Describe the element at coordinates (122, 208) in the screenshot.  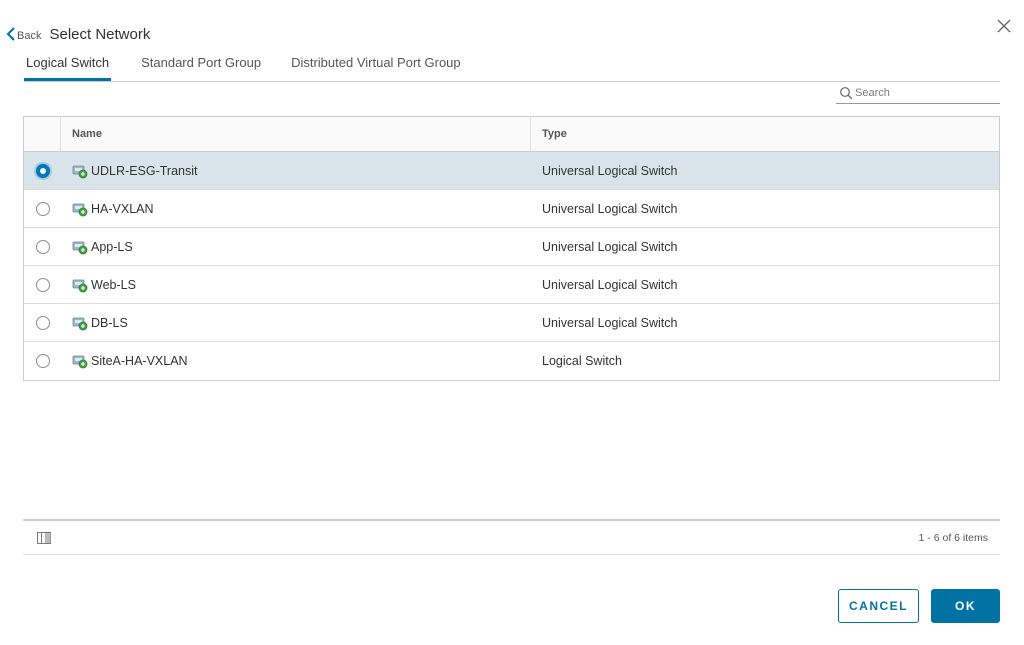
I see `row-name: HA-VXLAN` at that location.